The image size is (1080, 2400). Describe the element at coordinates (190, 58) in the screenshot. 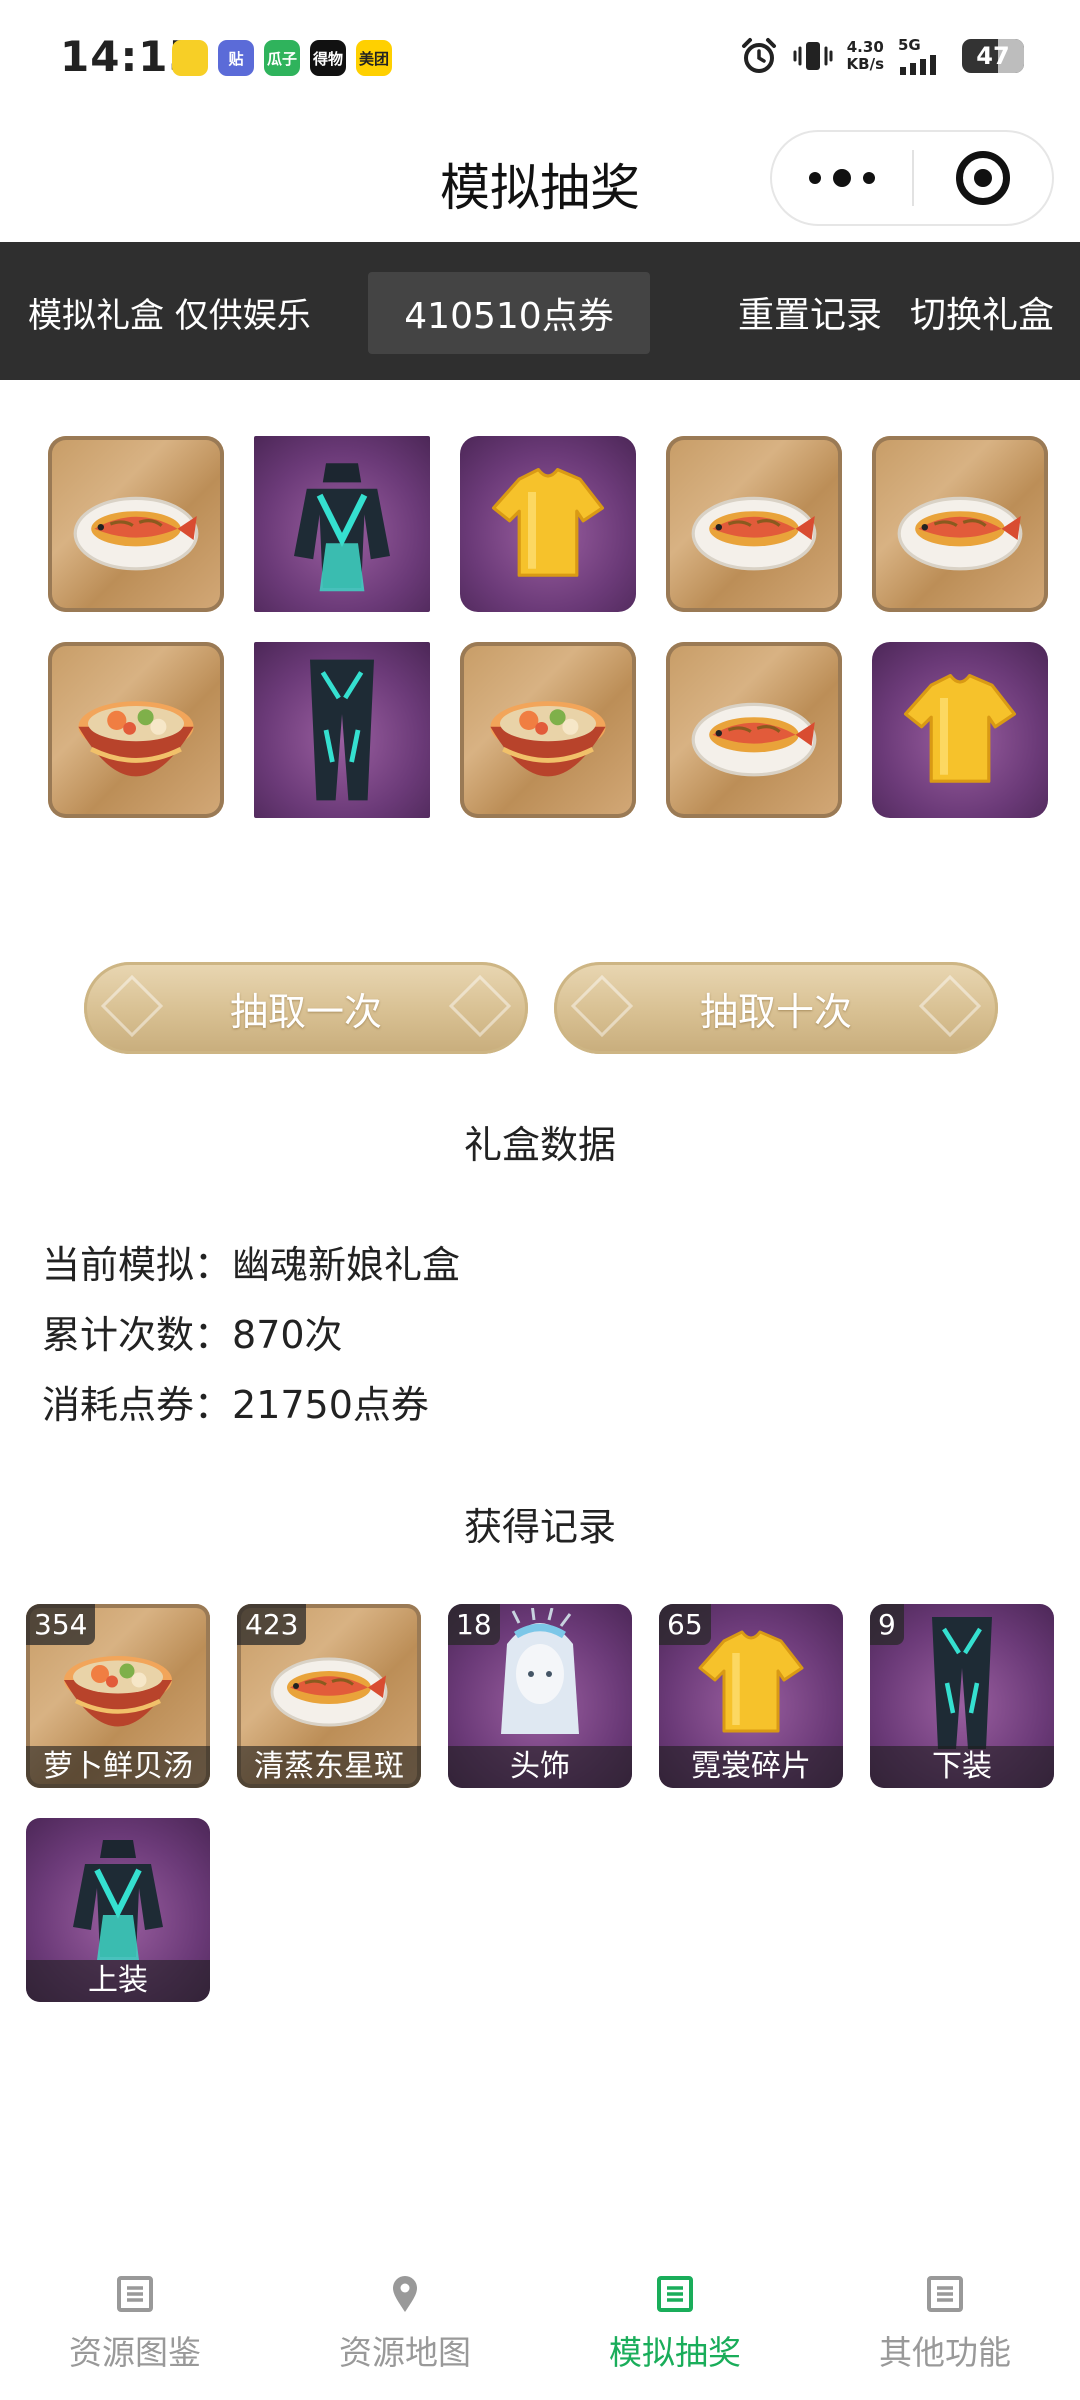

I see `qq-music-icon` at that location.